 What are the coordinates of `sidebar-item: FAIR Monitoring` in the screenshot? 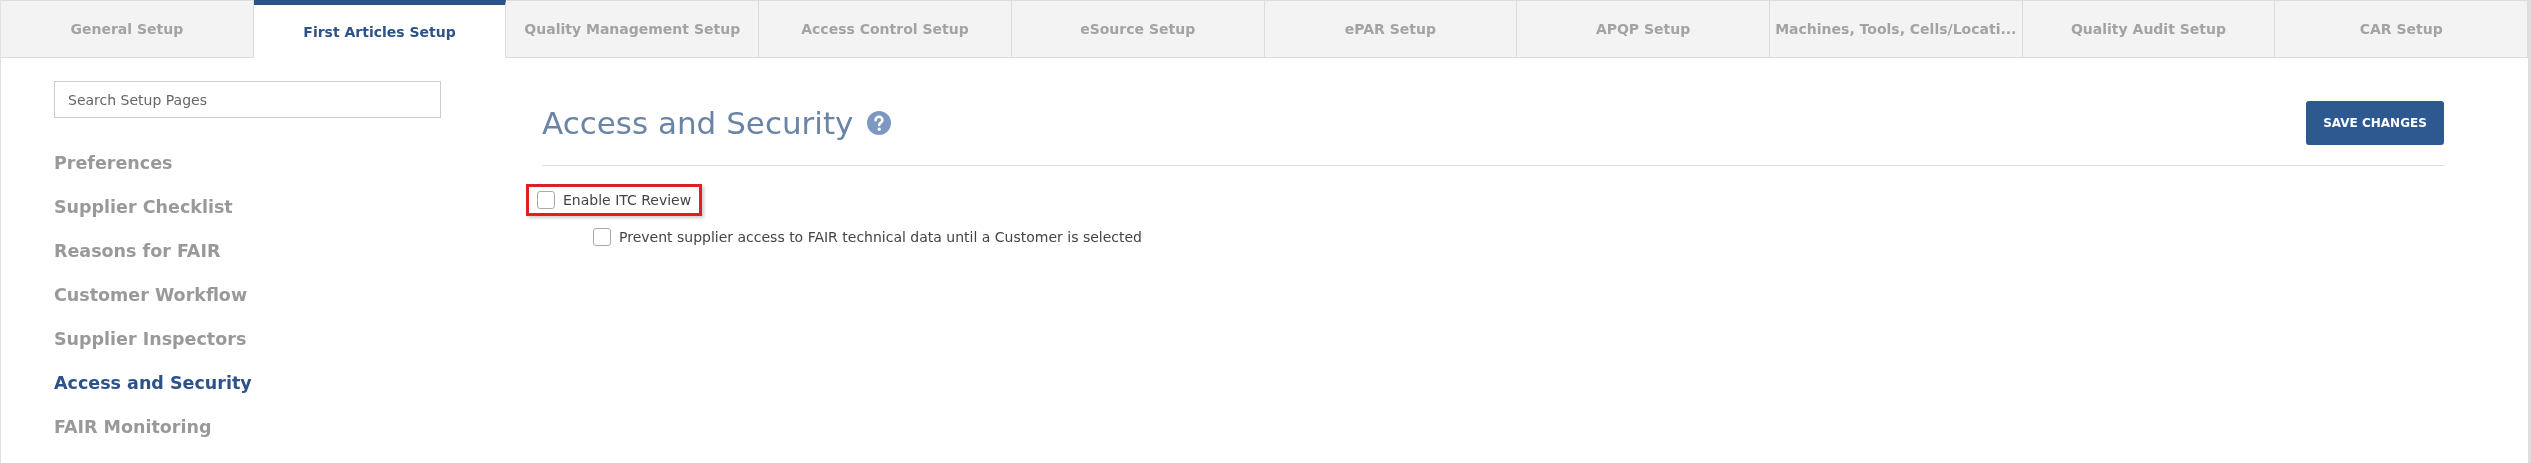 It's located at (133, 427).